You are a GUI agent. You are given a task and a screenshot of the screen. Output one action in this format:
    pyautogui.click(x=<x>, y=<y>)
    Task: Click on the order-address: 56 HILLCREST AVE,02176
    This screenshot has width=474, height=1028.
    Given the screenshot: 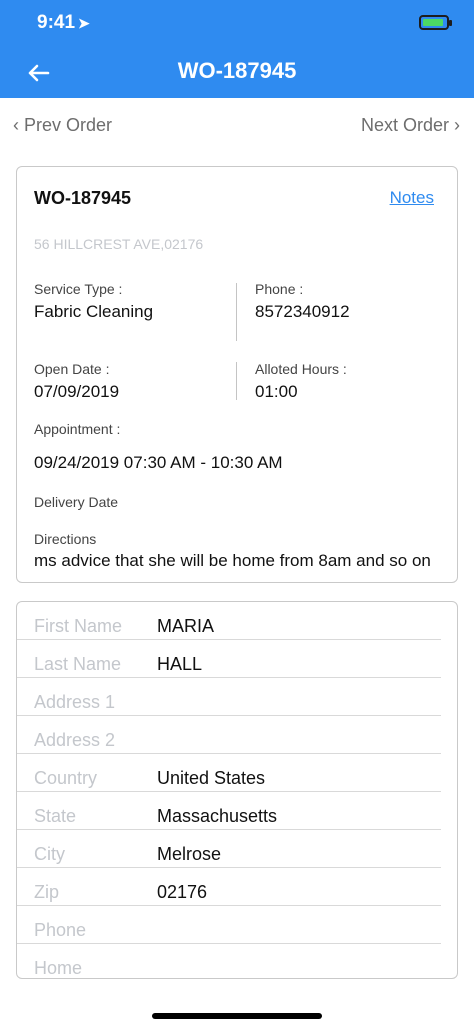 What is the action you would take?
    pyautogui.click(x=119, y=244)
    